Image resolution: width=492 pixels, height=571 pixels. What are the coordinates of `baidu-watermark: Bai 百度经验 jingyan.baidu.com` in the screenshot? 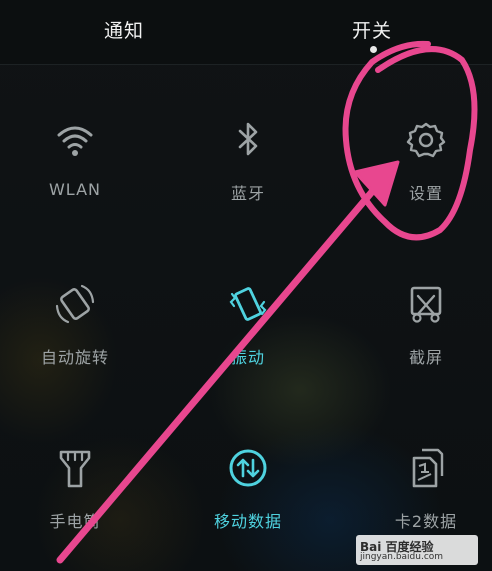 It's located at (417, 550).